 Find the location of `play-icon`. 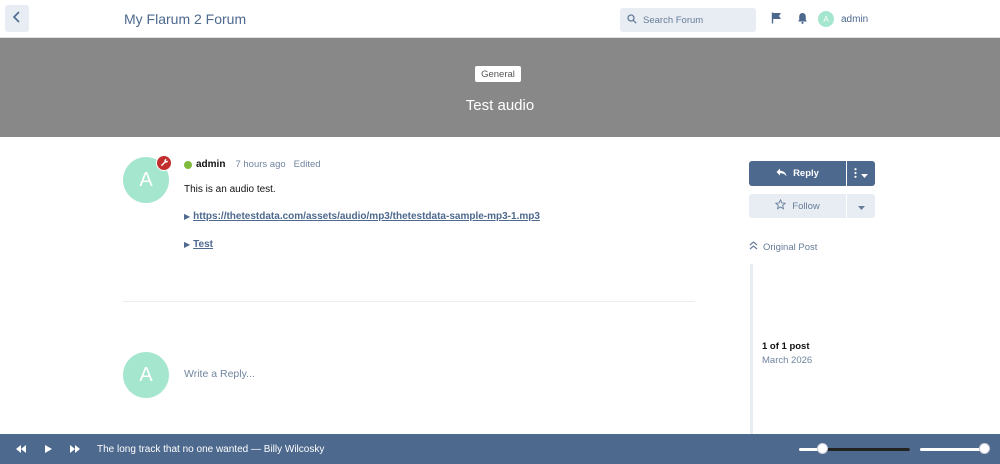

play-icon is located at coordinates (48, 449).